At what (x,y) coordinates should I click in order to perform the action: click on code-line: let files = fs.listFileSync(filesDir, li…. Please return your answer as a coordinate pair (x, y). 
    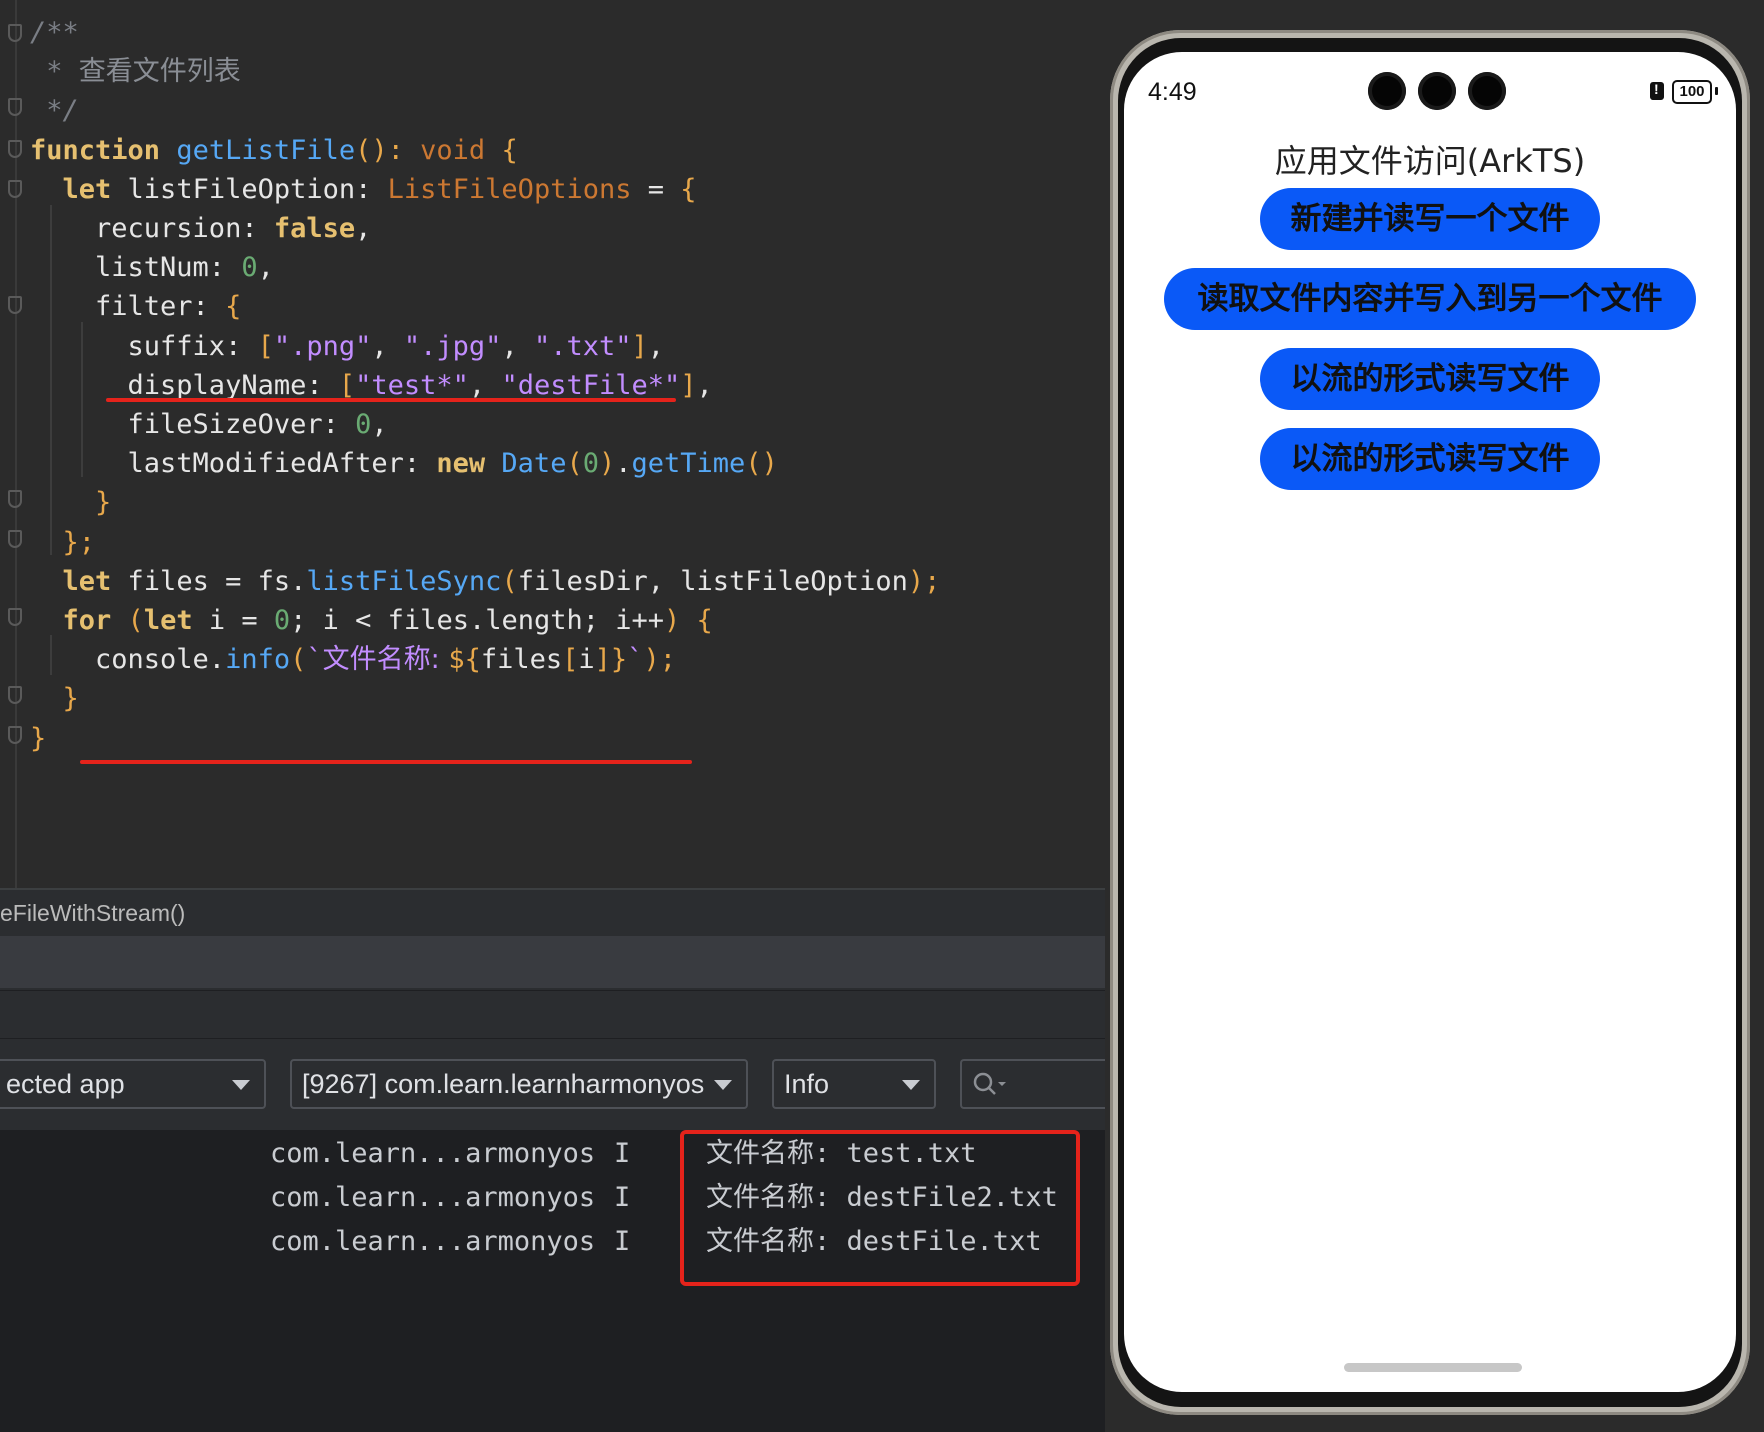
    Looking at the image, I should click on (485, 582).